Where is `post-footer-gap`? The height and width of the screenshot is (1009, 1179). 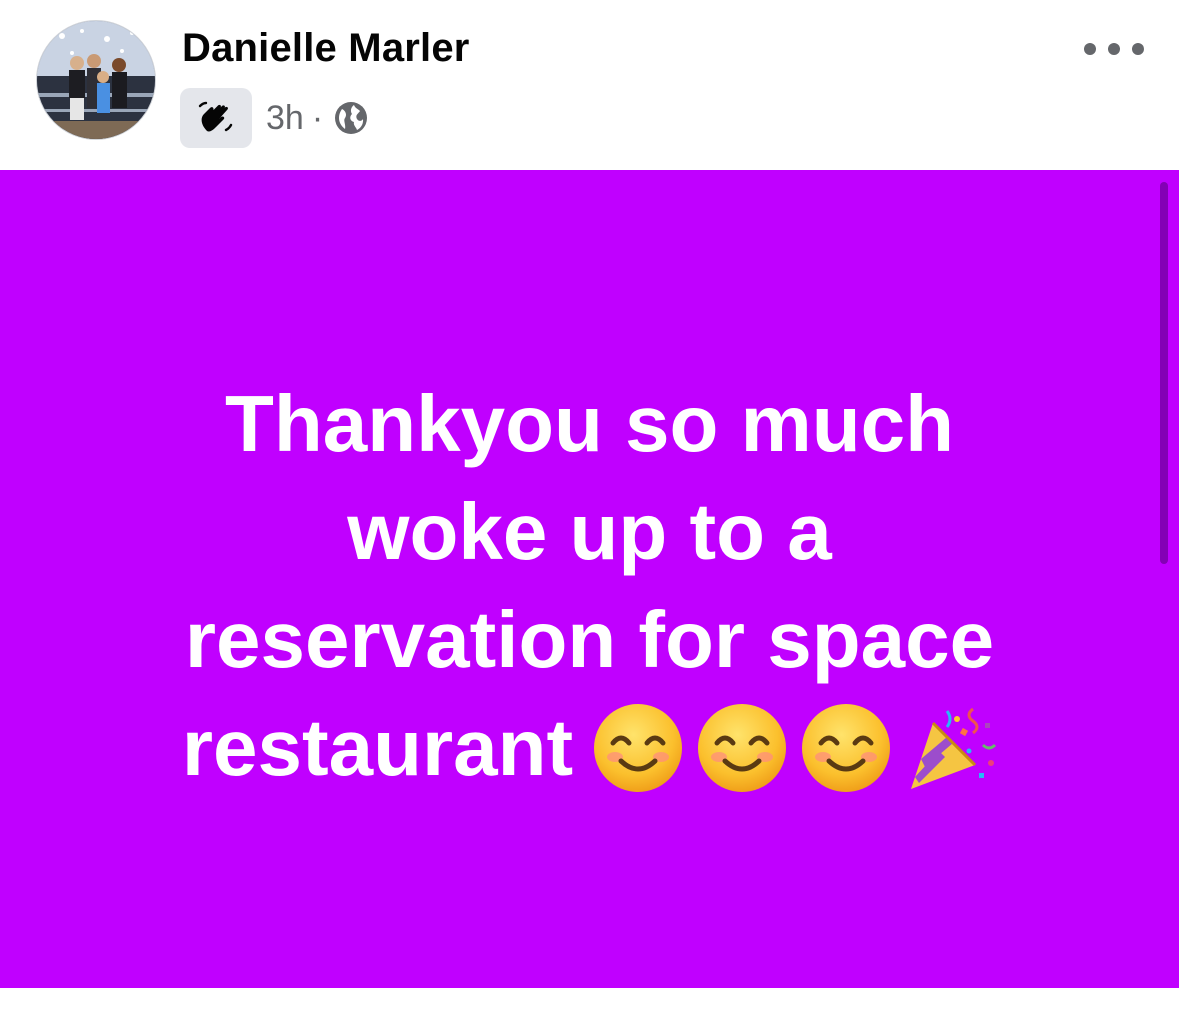 post-footer-gap is located at coordinates (589, 998).